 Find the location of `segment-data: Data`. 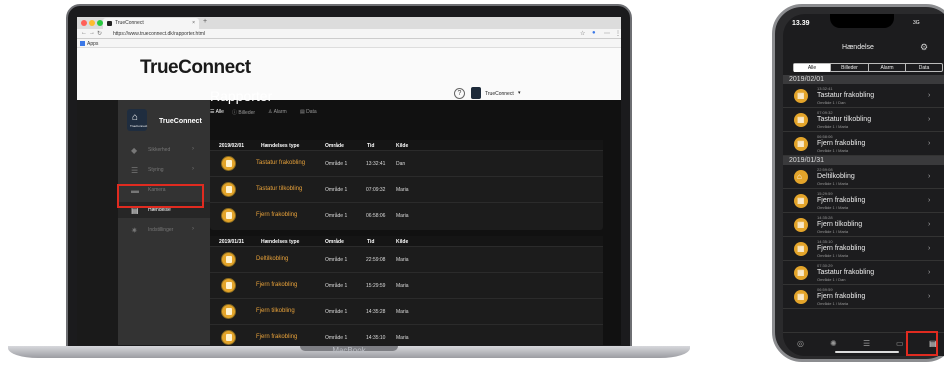

segment-data: Data is located at coordinates (924, 68).